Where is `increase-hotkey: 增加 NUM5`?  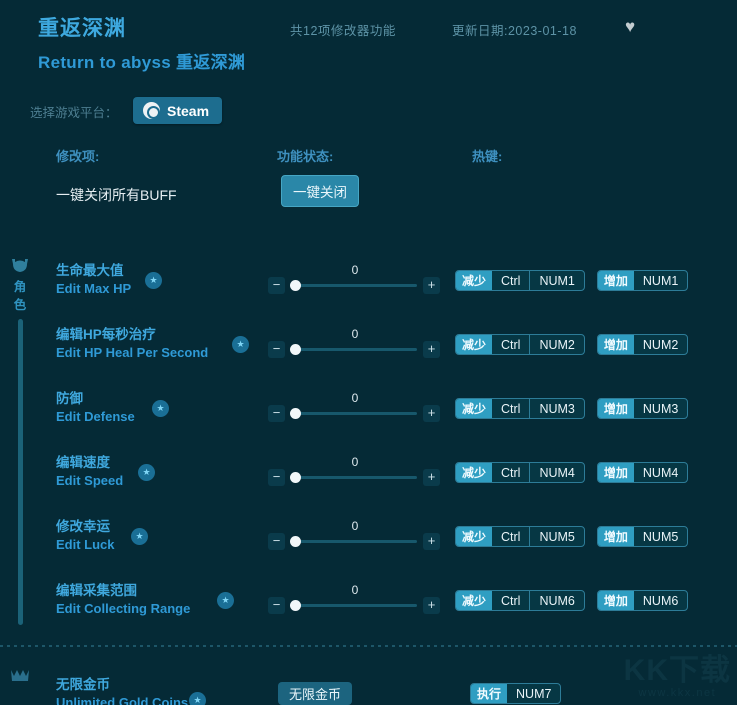 increase-hotkey: 增加 NUM5 is located at coordinates (642, 536).